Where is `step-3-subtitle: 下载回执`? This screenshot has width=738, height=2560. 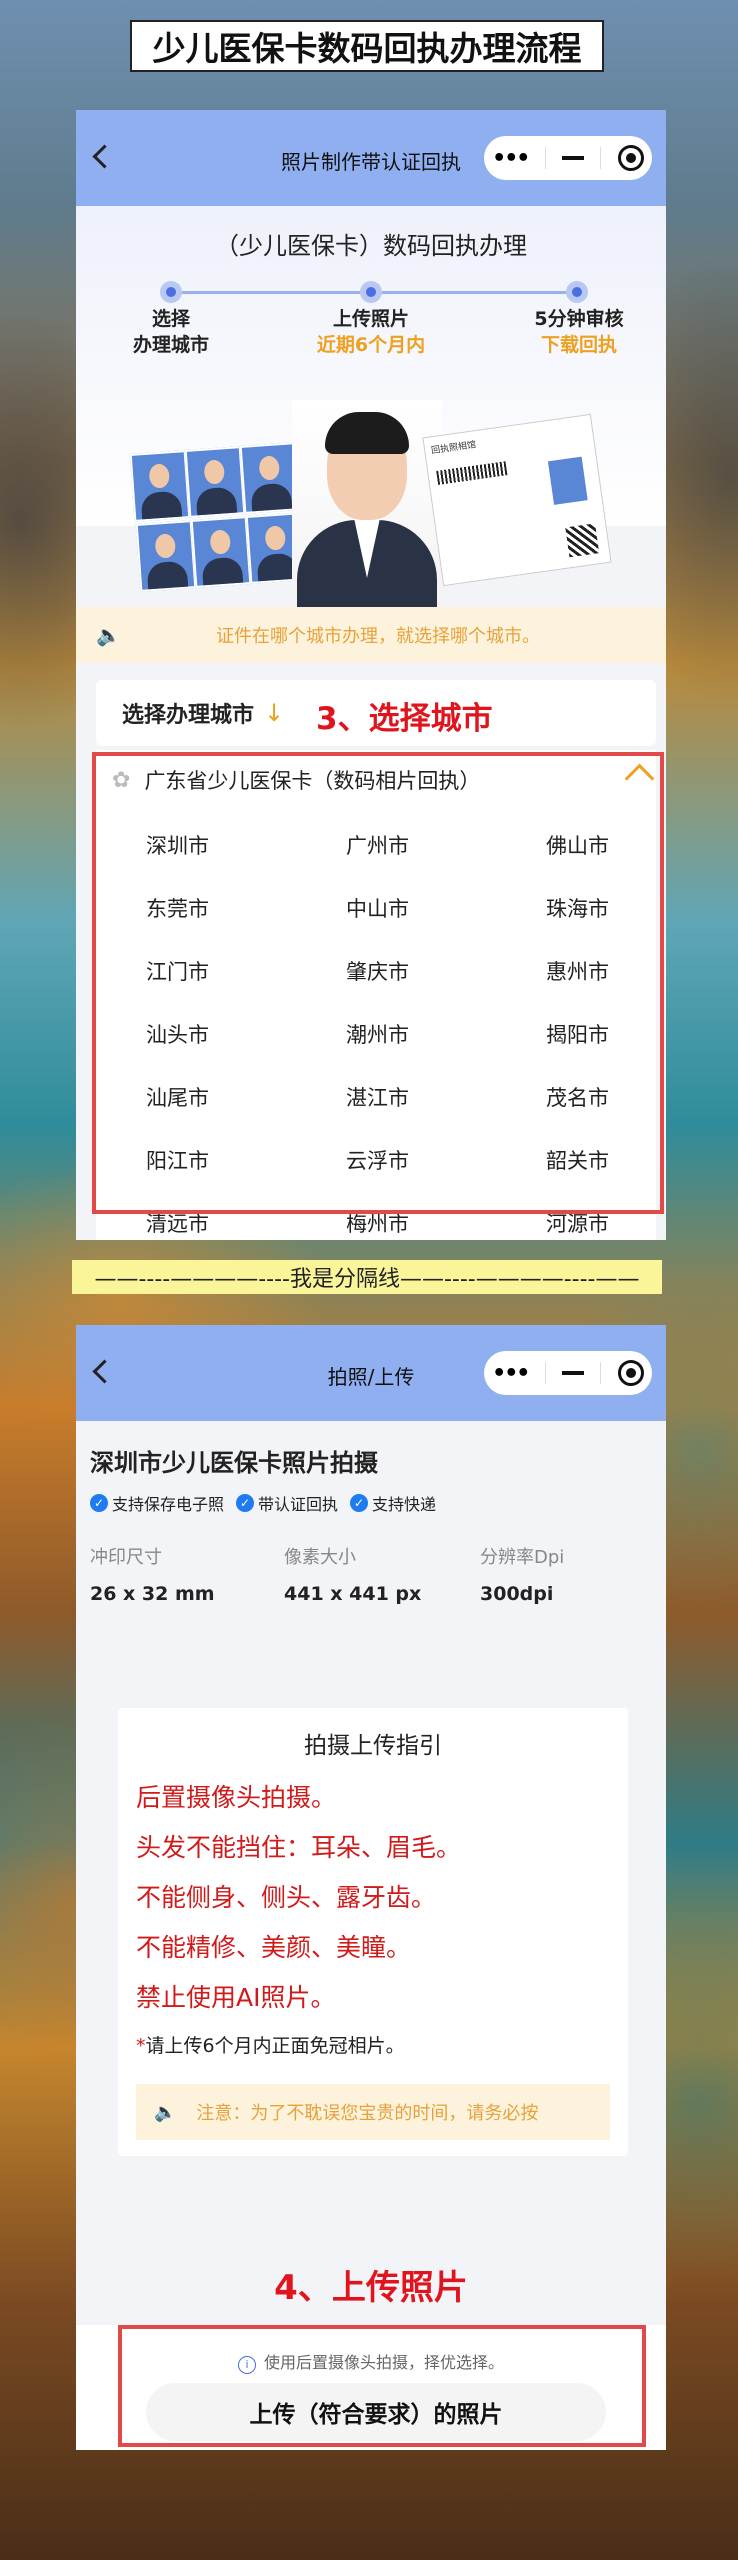 step-3-subtitle: 下载回执 is located at coordinates (578, 345).